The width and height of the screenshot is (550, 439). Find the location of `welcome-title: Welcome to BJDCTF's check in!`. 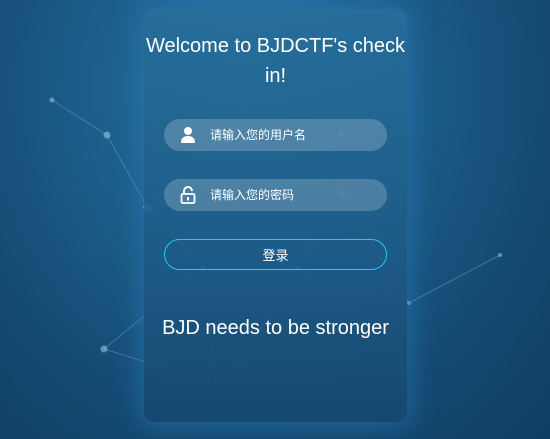

welcome-title: Welcome to BJDCTF's check in! is located at coordinates (275, 61).